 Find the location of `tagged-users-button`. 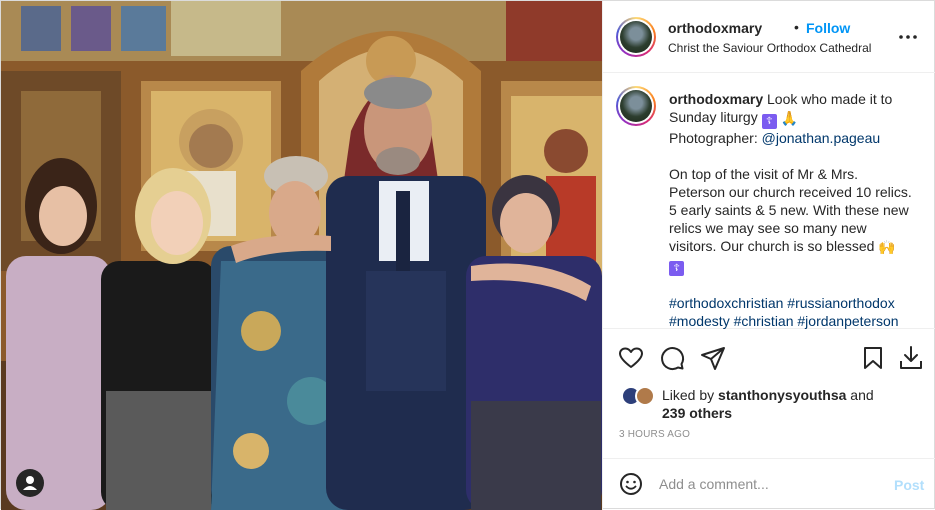

tagged-users-button is located at coordinates (30, 483).